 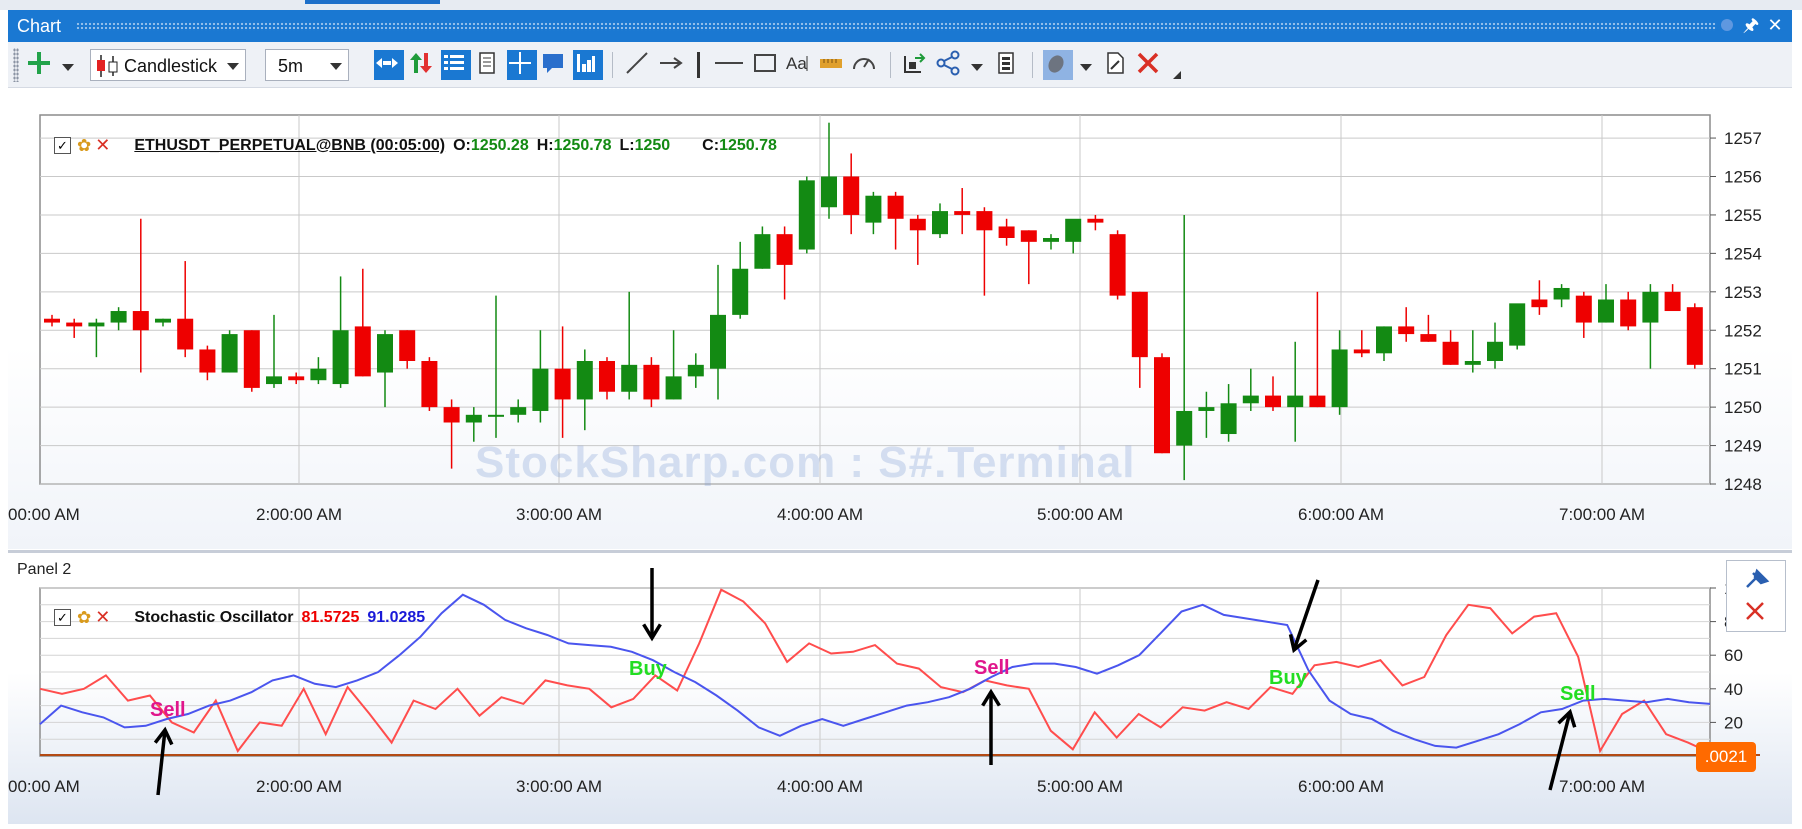 What do you see at coordinates (1080, 514) in the screenshot?
I see `x-tick-label: 5:00:00 AM` at bounding box center [1080, 514].